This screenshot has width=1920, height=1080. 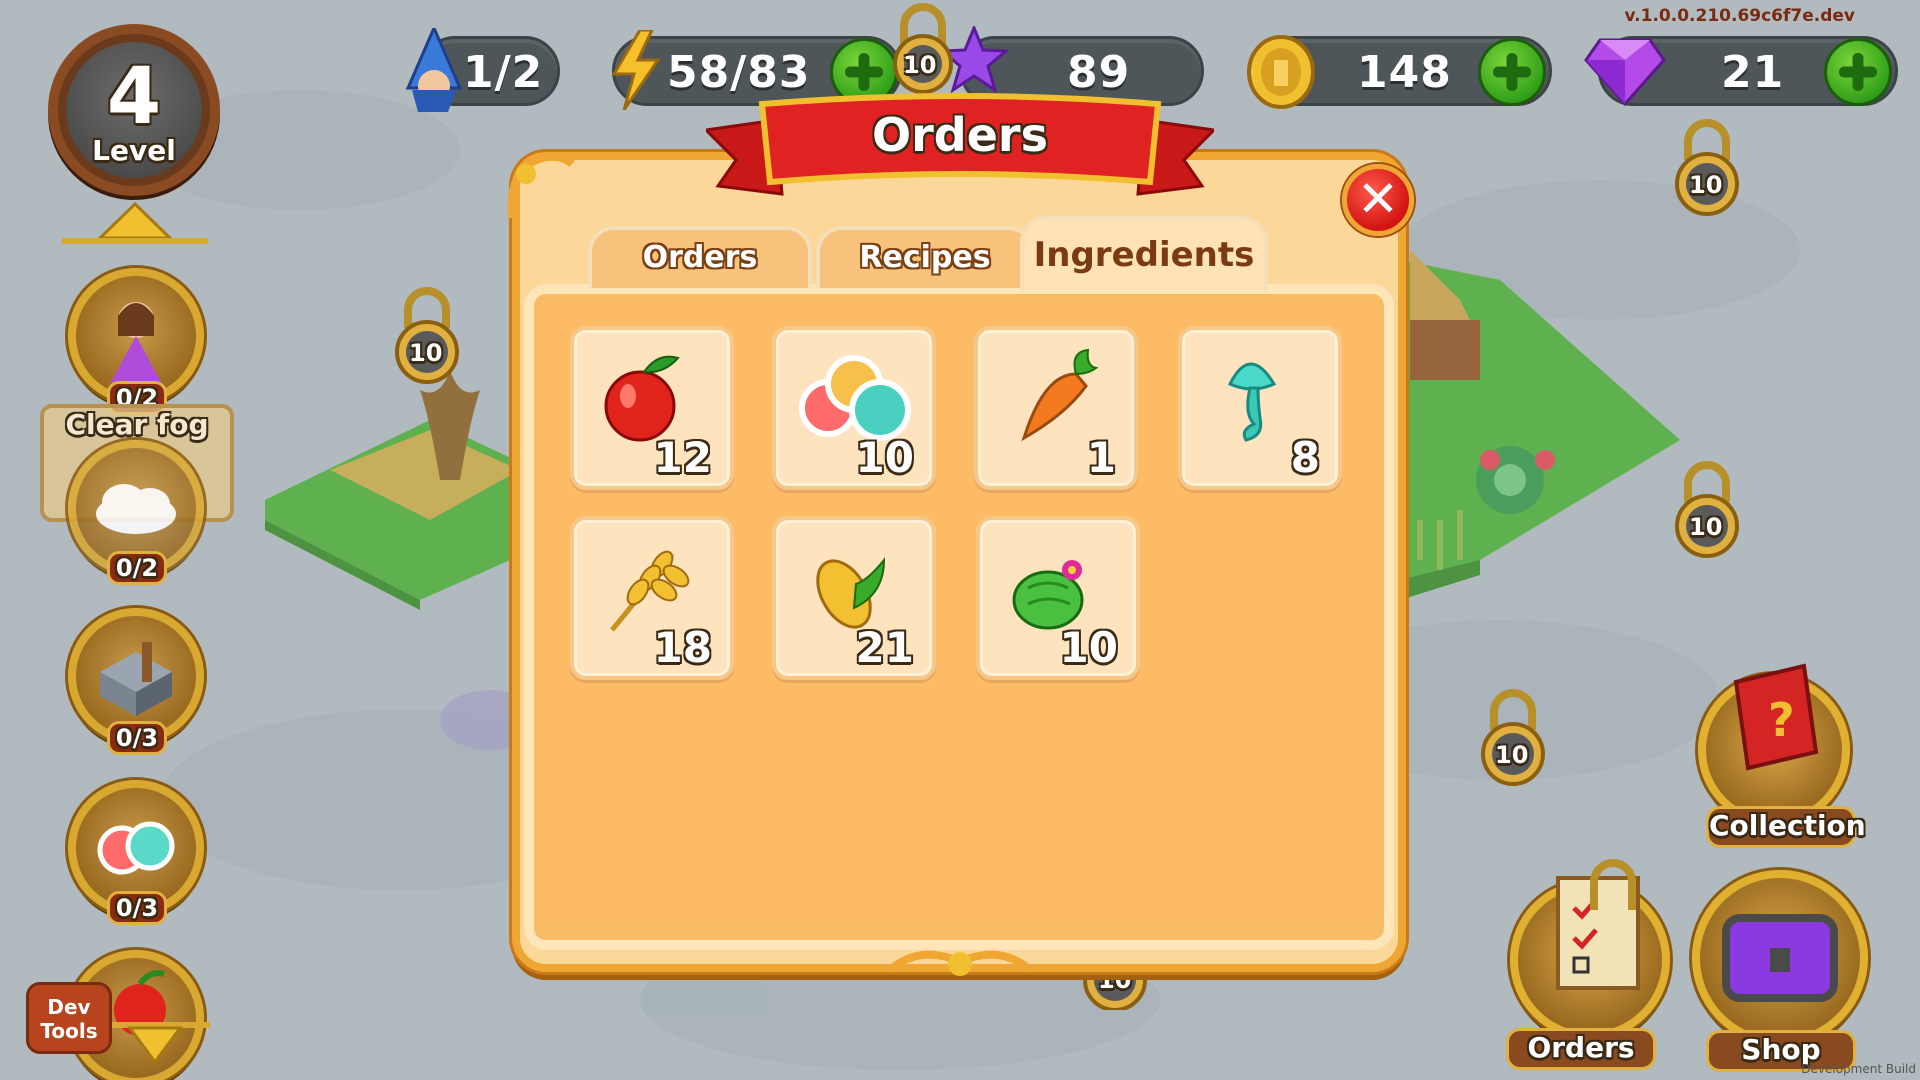 What do you see at coordinates (1625, 72) in the screenshot?
I see `gem-icon` at bounding box center [1625, 72].